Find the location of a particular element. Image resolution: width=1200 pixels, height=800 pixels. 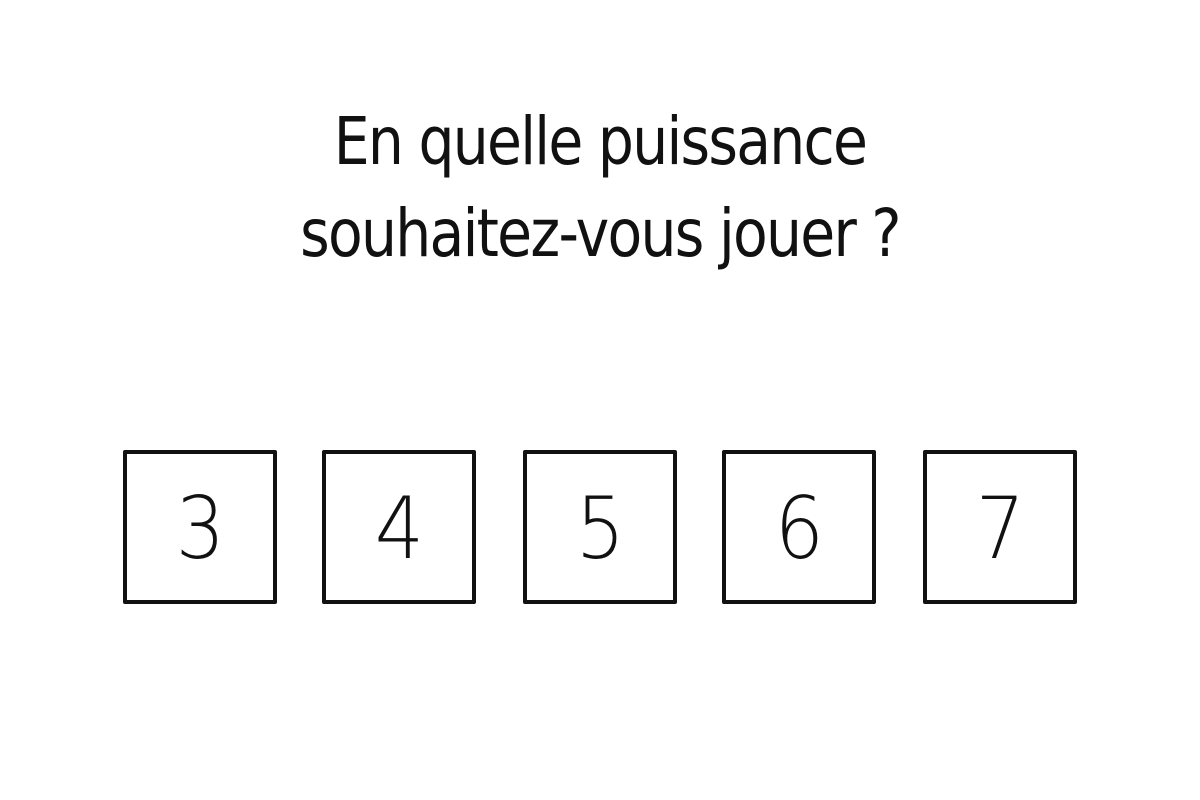

choice-button-6: 6 is located at coordinates (799, 527).